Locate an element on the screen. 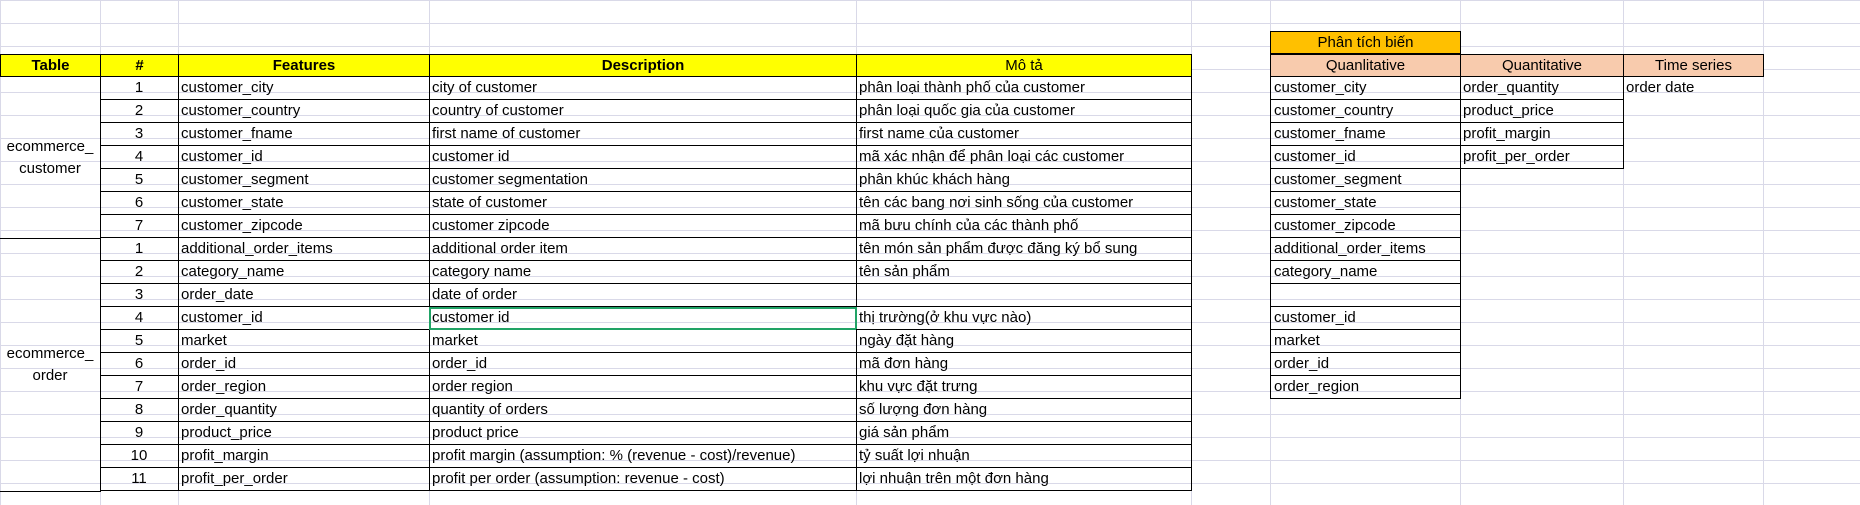 This screenshot has width=1860, height=505. feature-cell: order_region is located at coordinates (304, 387).